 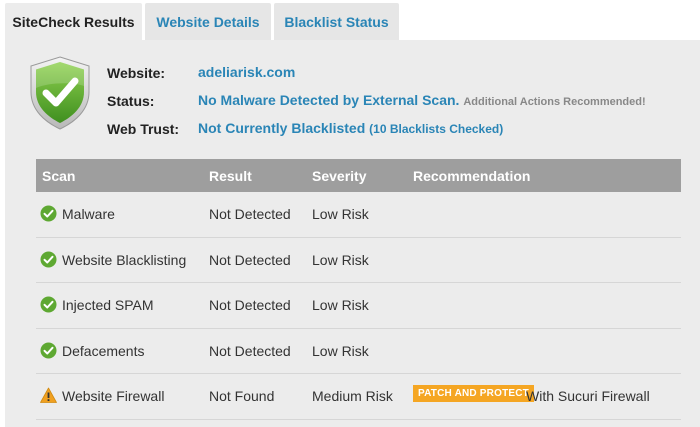 What do you see at coordinates (336, 21) in the screenshot?
I see `tab-blacklist-status: Blacklist Status` at bounding box center [336, 21].